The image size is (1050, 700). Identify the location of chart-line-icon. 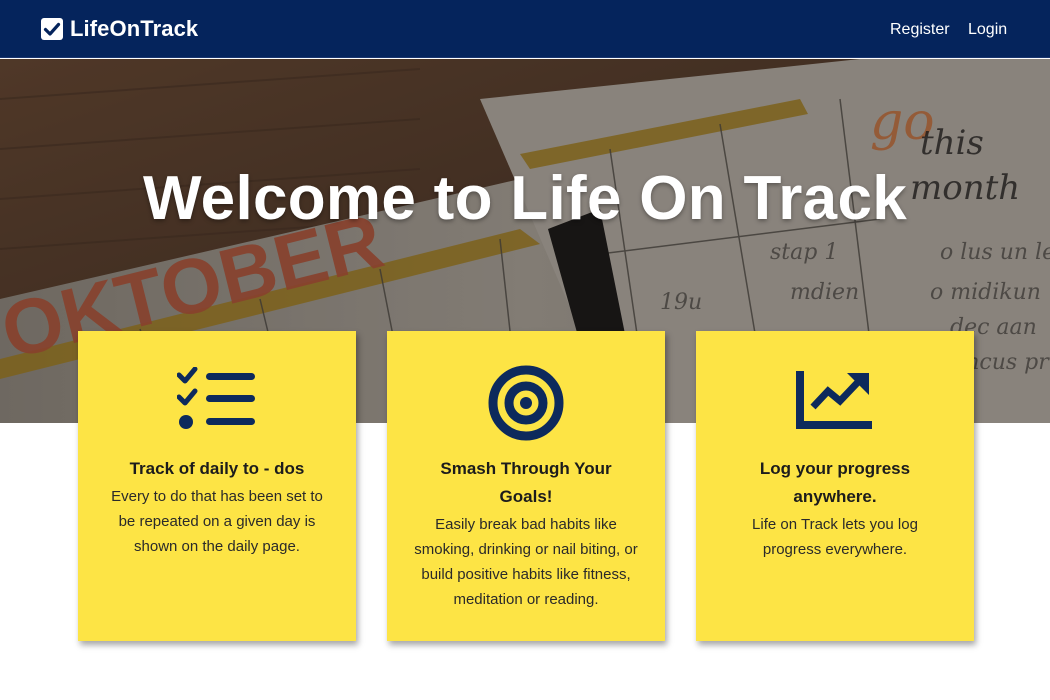
(834, 400).